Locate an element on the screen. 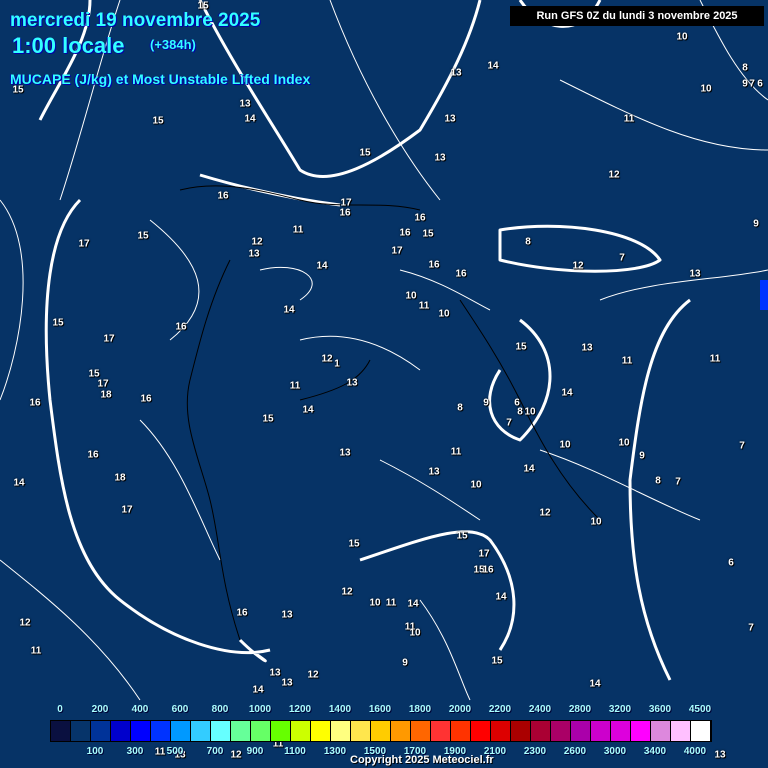 Image resolution: width=768 pixels, height=768 pixels. colorbar-top-label: 800 is located at coordinates (220, 709).